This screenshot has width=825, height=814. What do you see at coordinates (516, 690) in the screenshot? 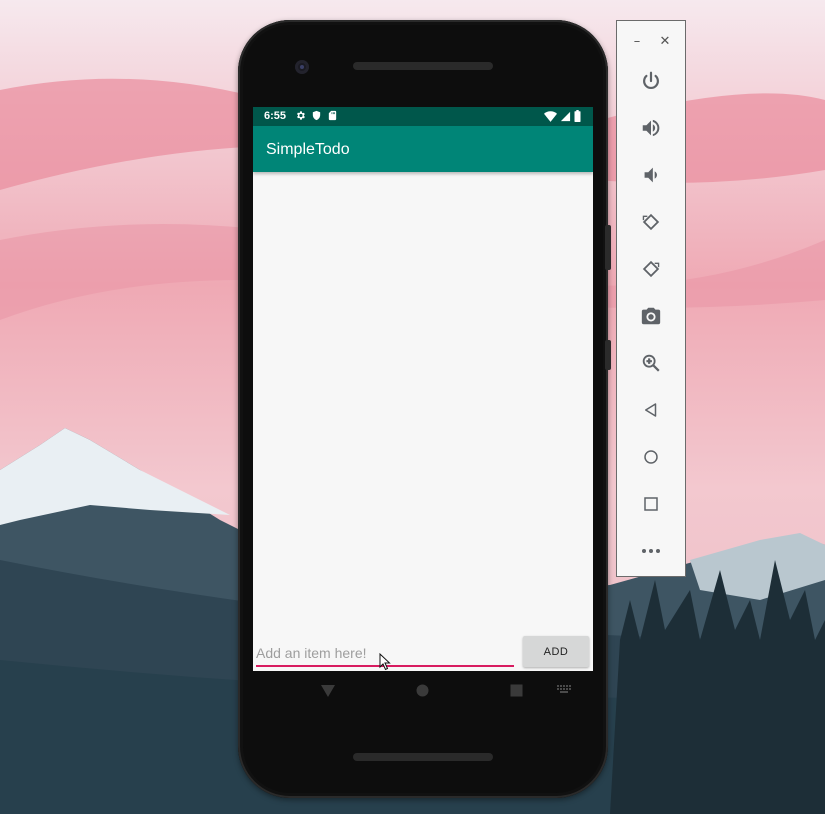
I see `recents-icon` at bounding box center [516, 690].